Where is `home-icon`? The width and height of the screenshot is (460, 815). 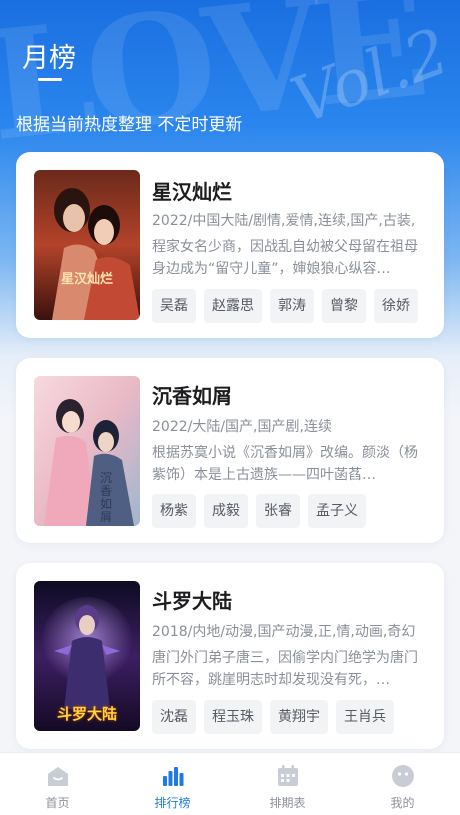 home-icon is located at coordinates (57, 776).